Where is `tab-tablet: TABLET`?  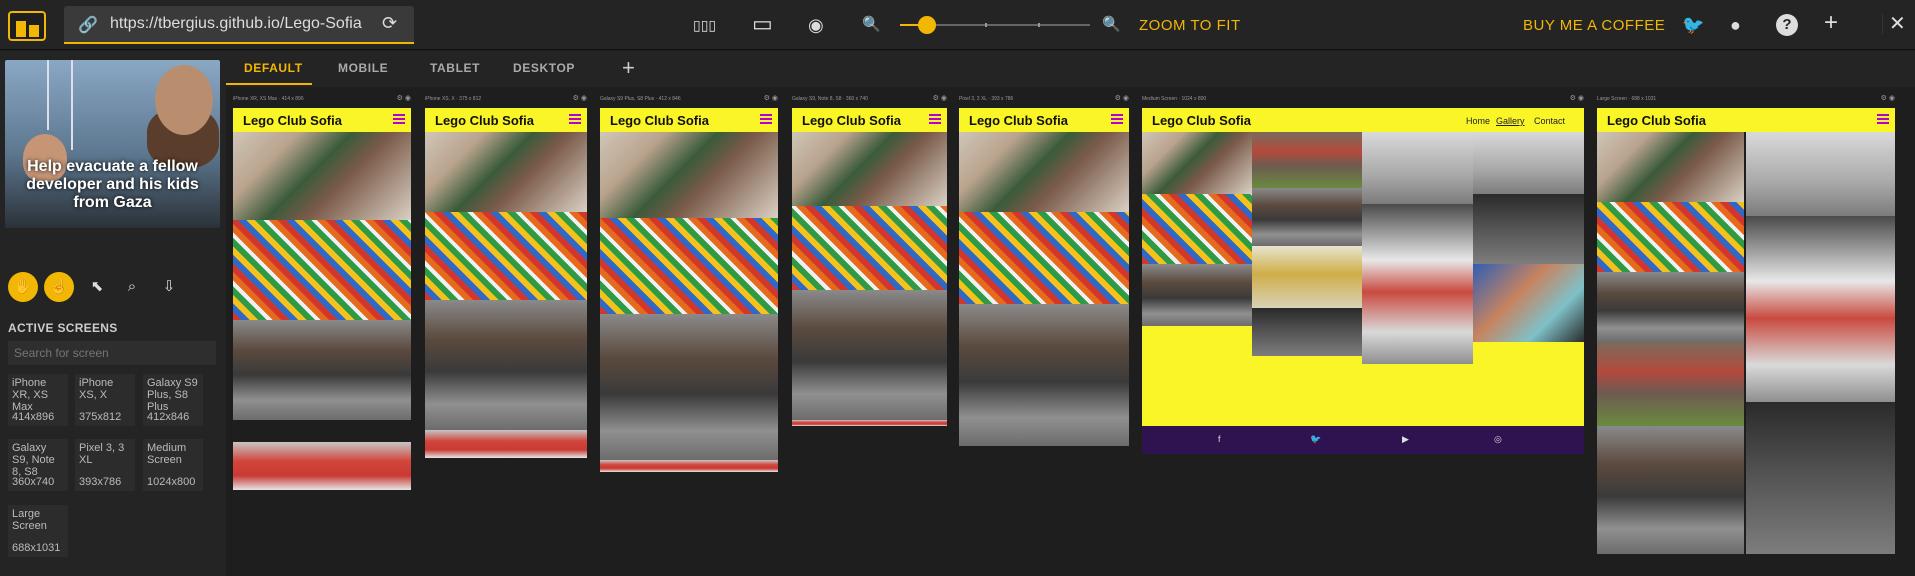 tab-tablet: TABLET is located at coordinates (455, 68).